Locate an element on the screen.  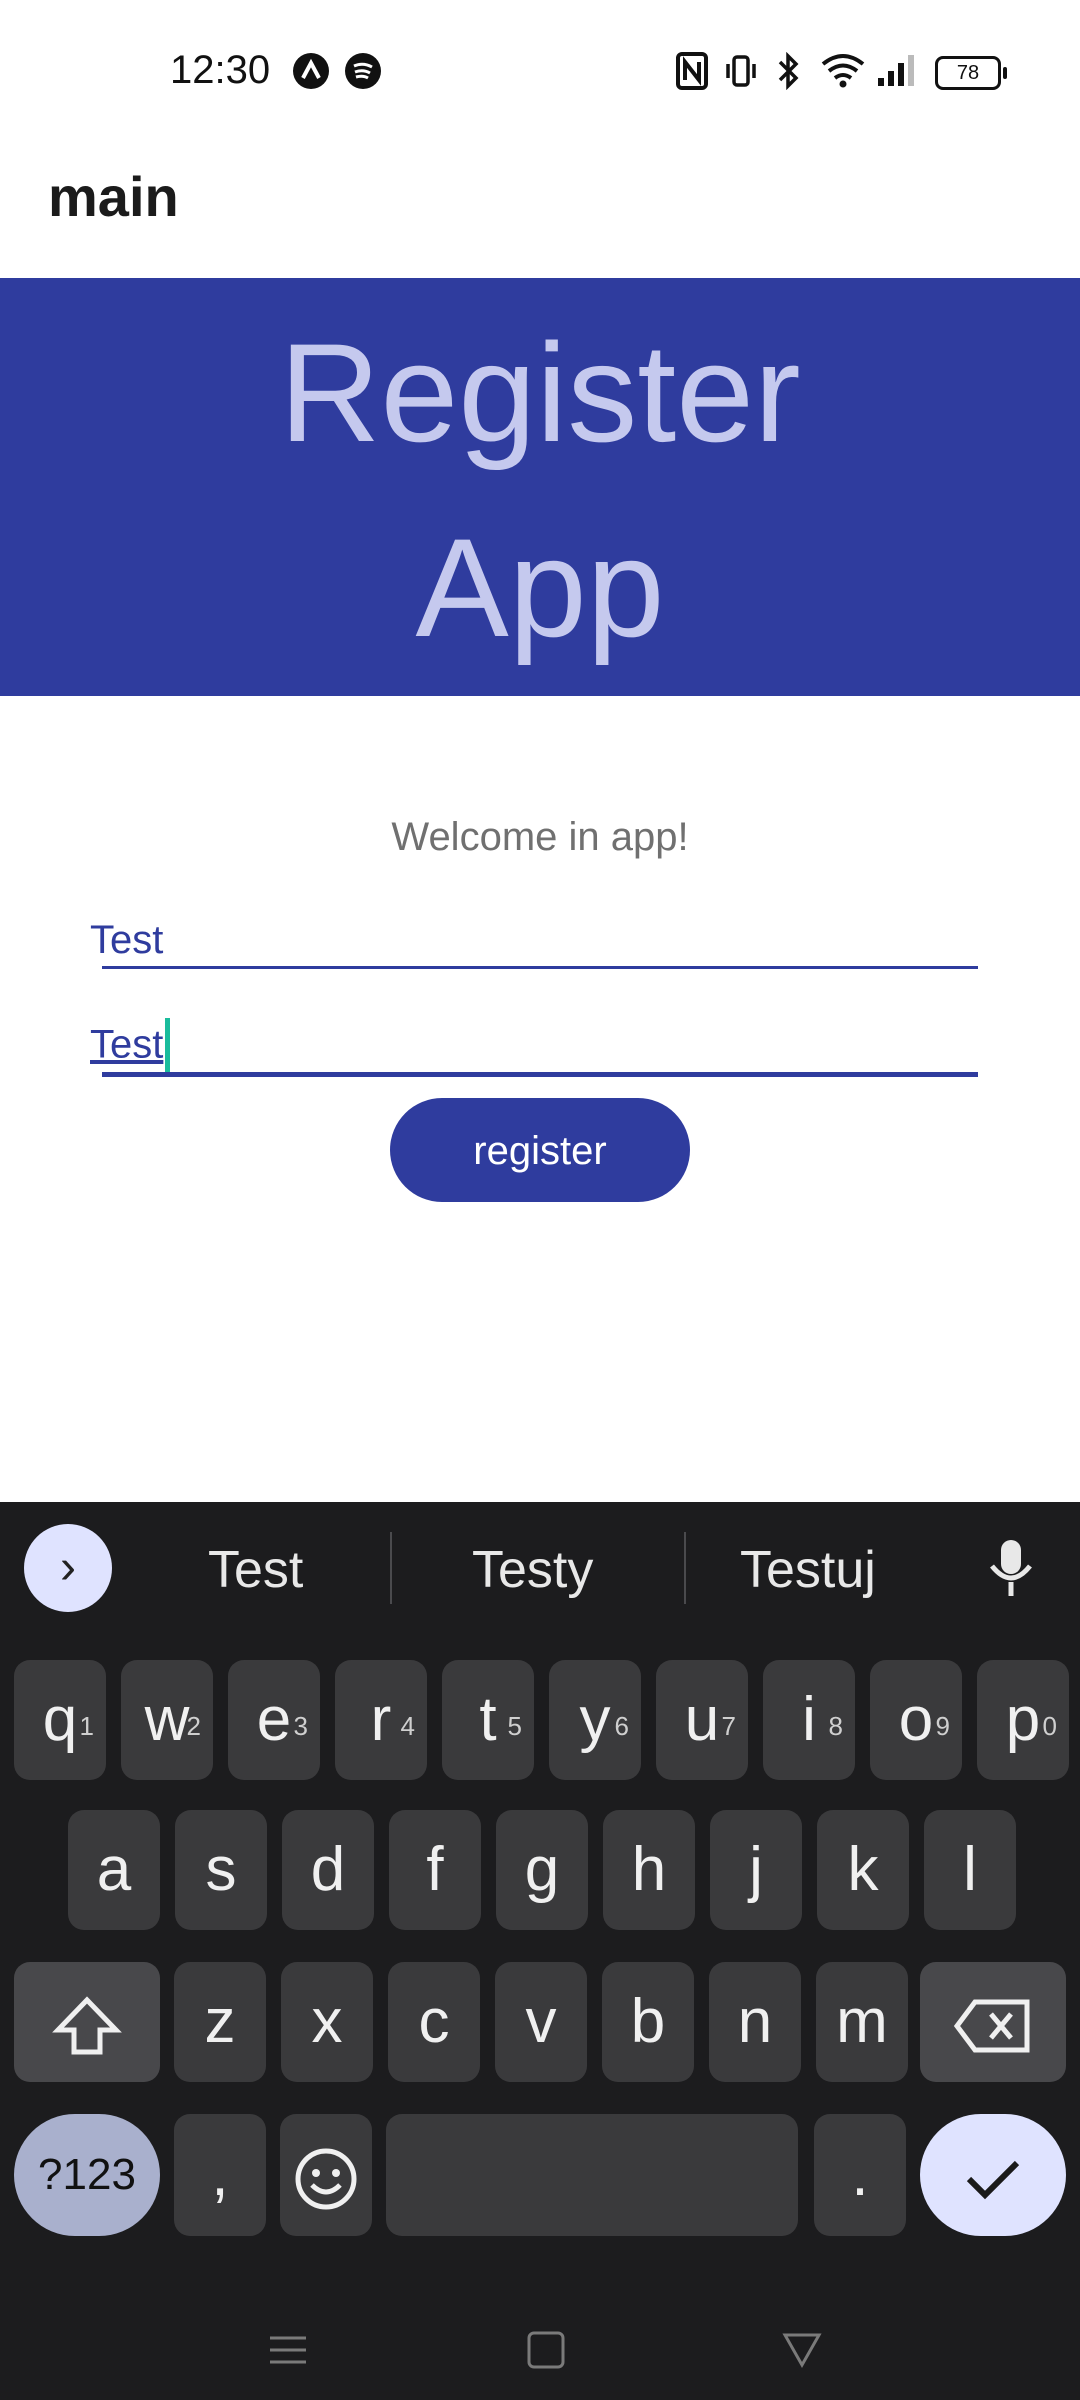
key-r: r4 is located at coordinates (381, 1720).